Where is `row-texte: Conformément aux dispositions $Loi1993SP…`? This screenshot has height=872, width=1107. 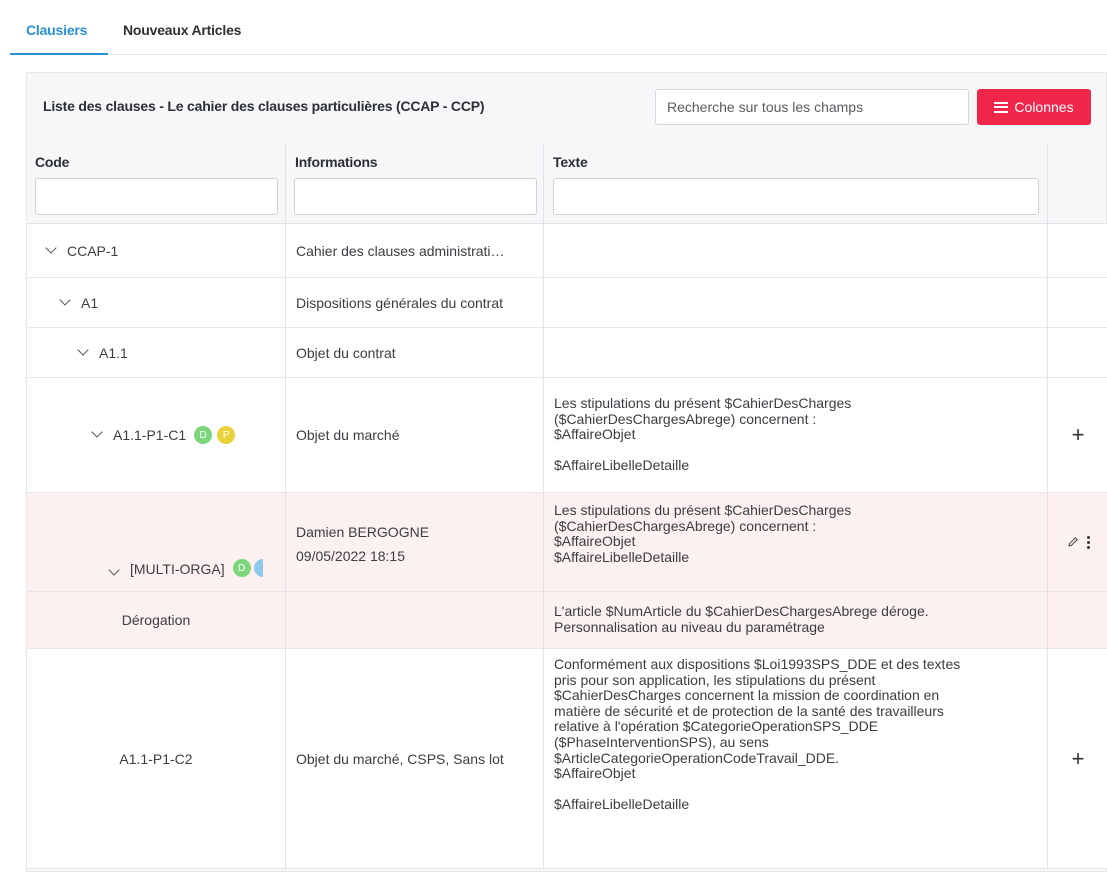
row-texte: Conformément aux dispositions $Loi1993SP… is located at coordinates (757, 734).